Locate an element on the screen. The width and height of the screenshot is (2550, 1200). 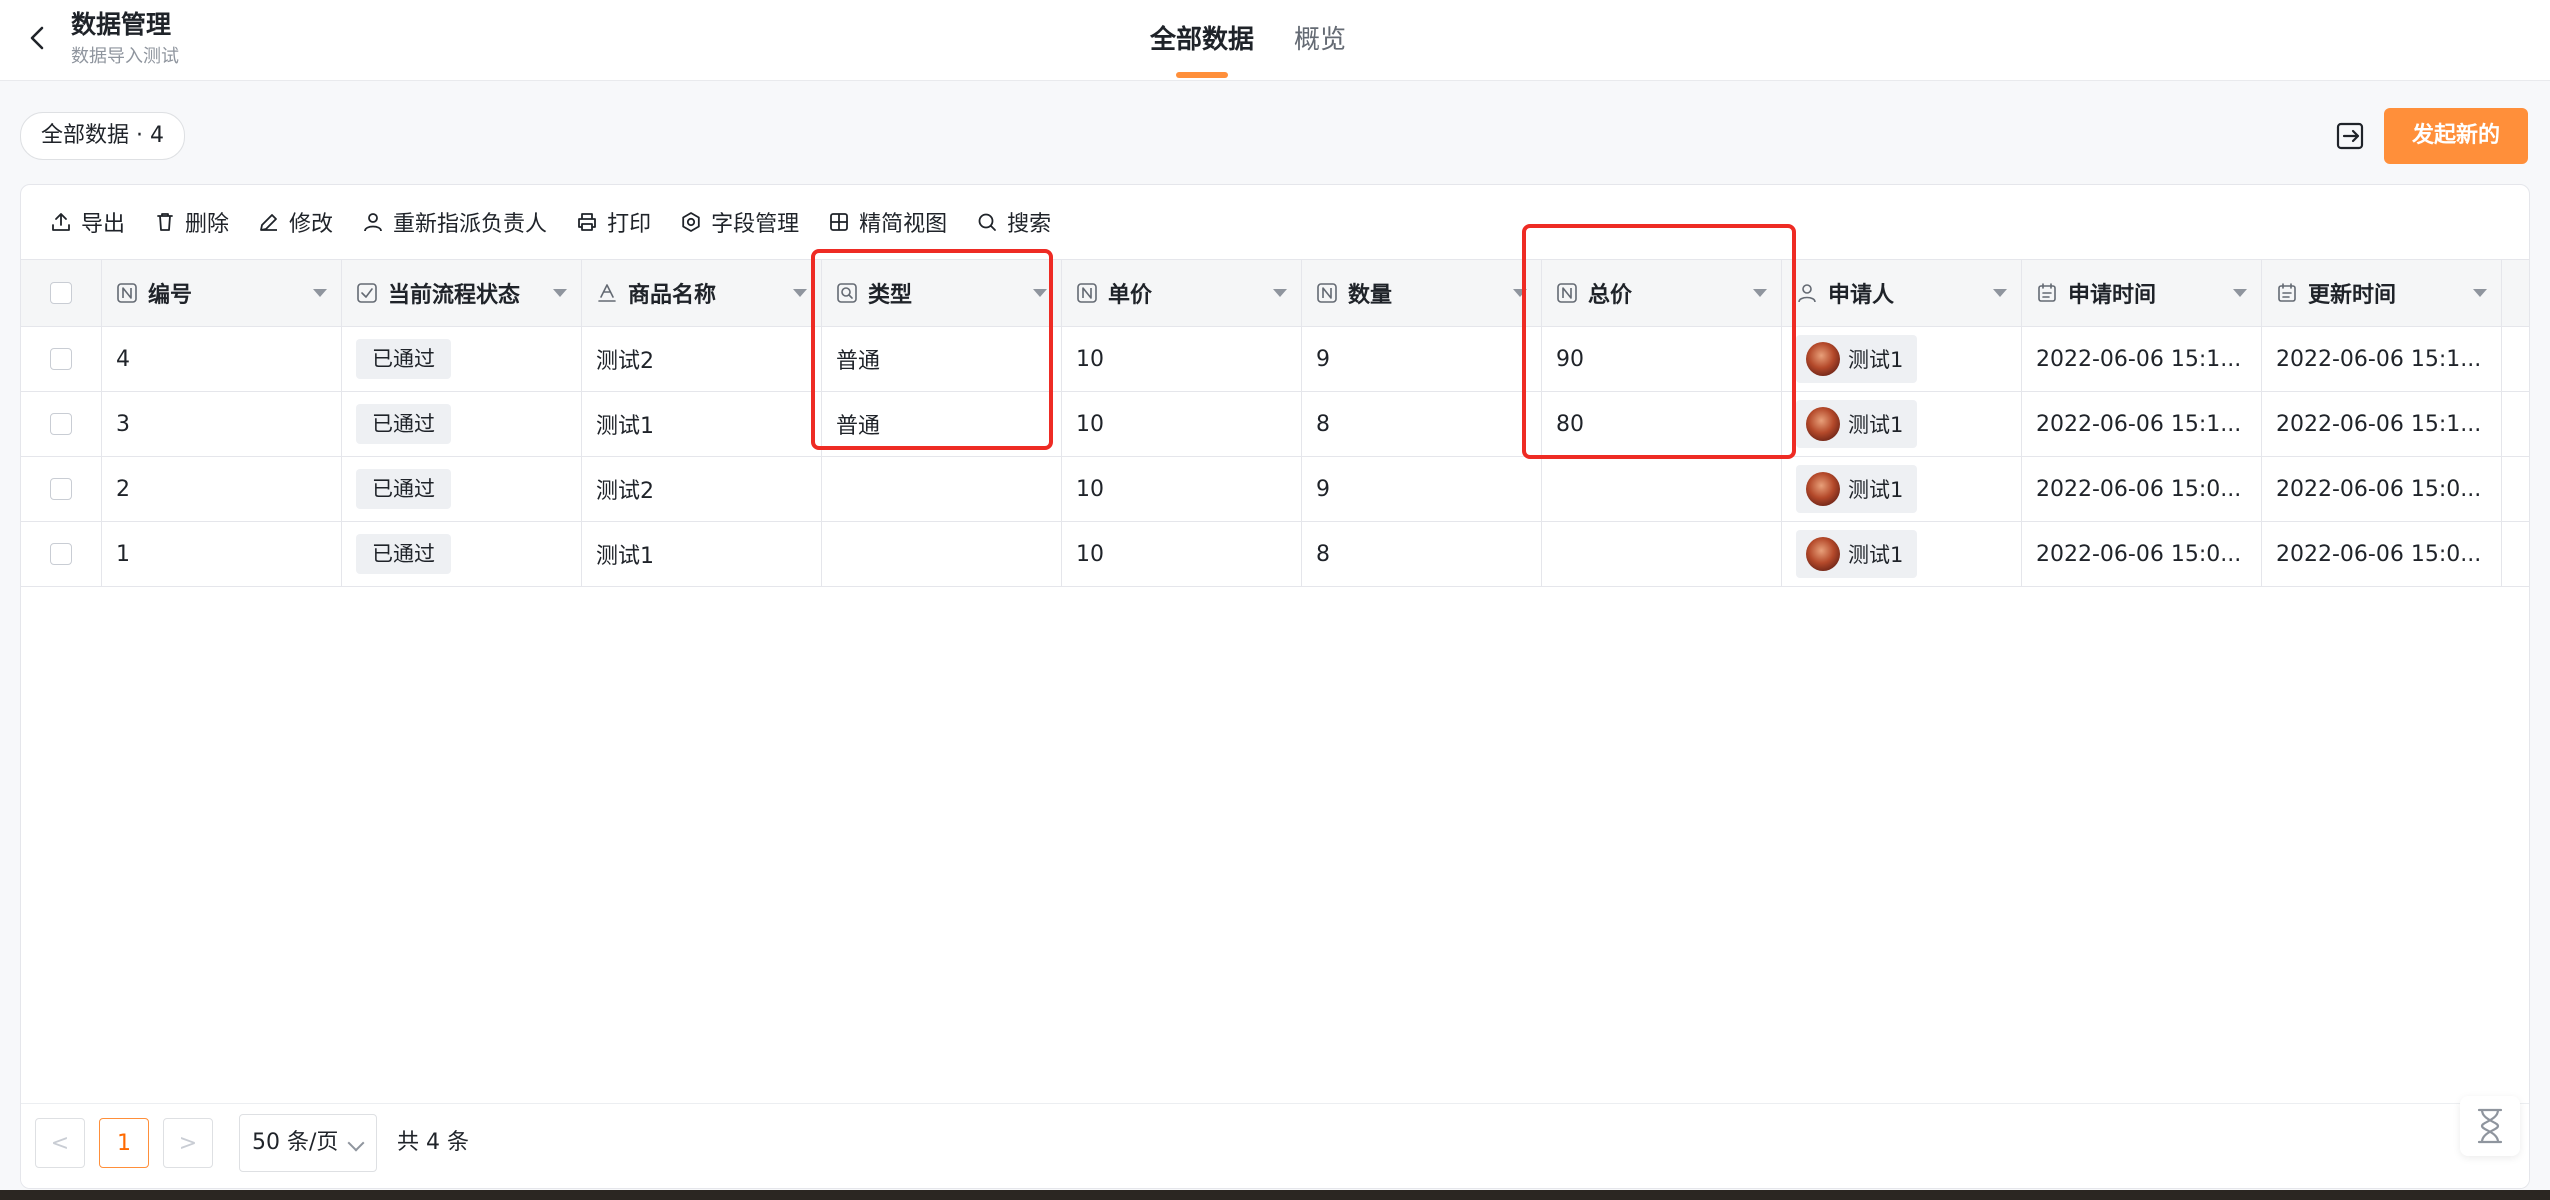
print-label: 打印 is located at coordinates (629, 224).